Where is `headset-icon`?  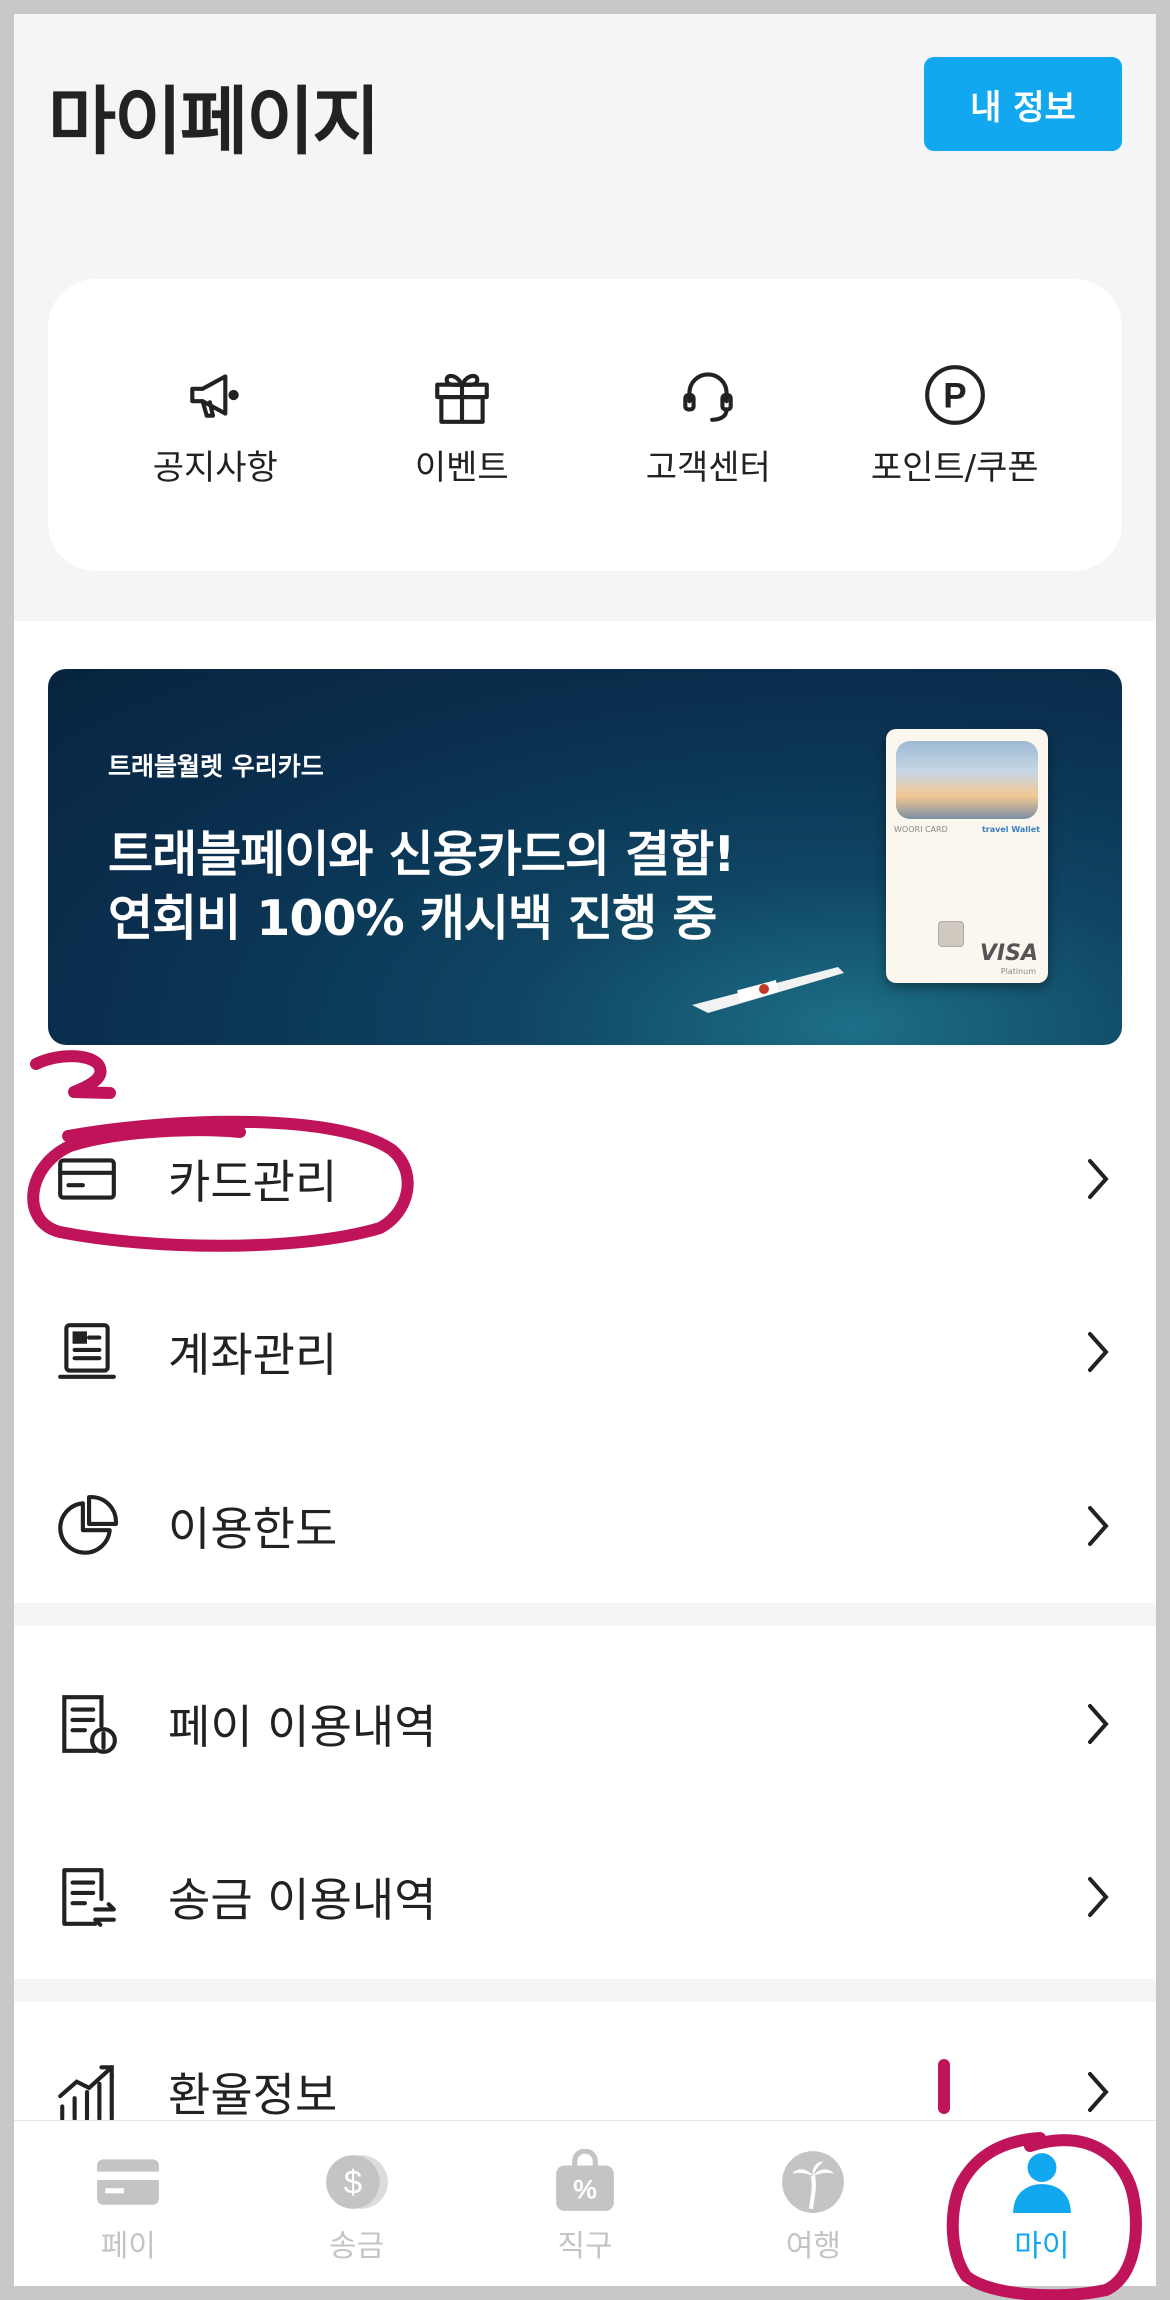
headset-icon is located at coordinates (708, 396).